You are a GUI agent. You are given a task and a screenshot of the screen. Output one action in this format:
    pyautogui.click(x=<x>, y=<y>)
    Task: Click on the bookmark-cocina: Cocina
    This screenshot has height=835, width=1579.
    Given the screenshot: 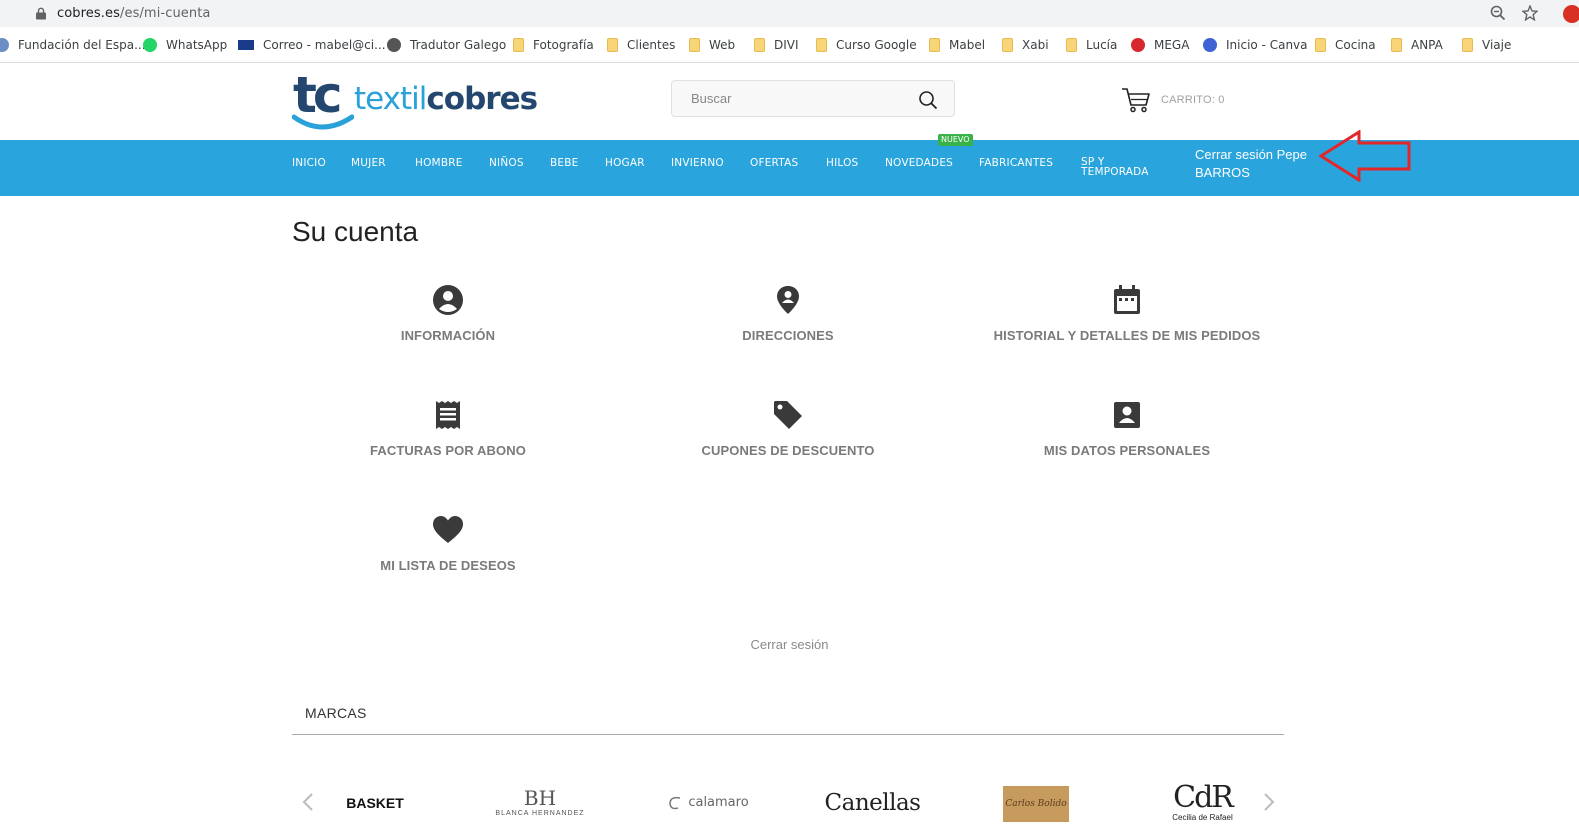 What is the action you would take?
    pyautogui.click(x=1345, y=45)
    